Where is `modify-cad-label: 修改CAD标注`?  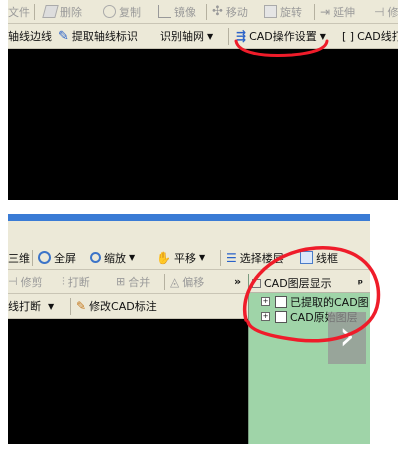 modify-cad-label: 修改CAD标注 is located at coordinates (123, 306).